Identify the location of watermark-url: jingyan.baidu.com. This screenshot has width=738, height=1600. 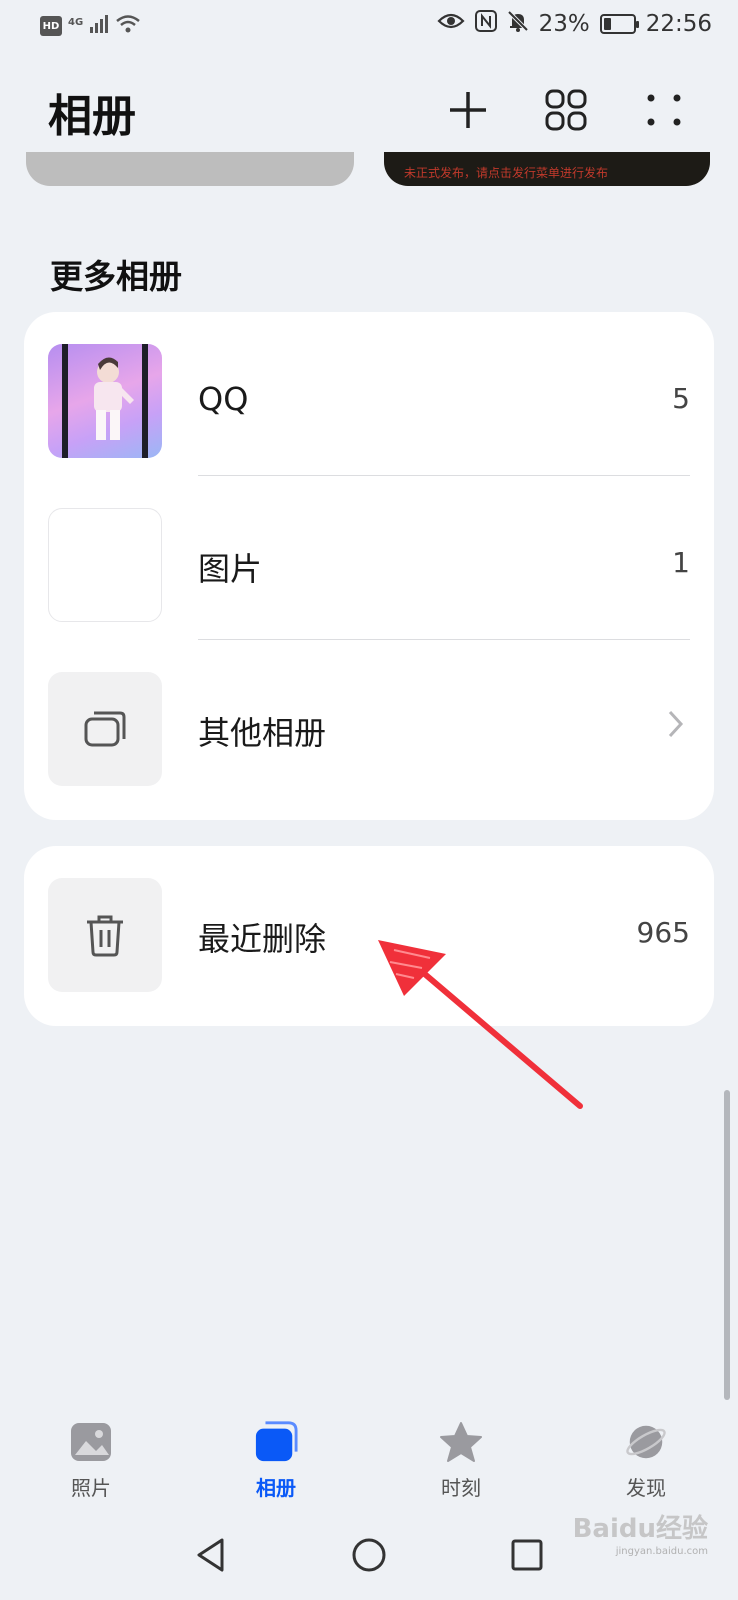
(661, 1551).